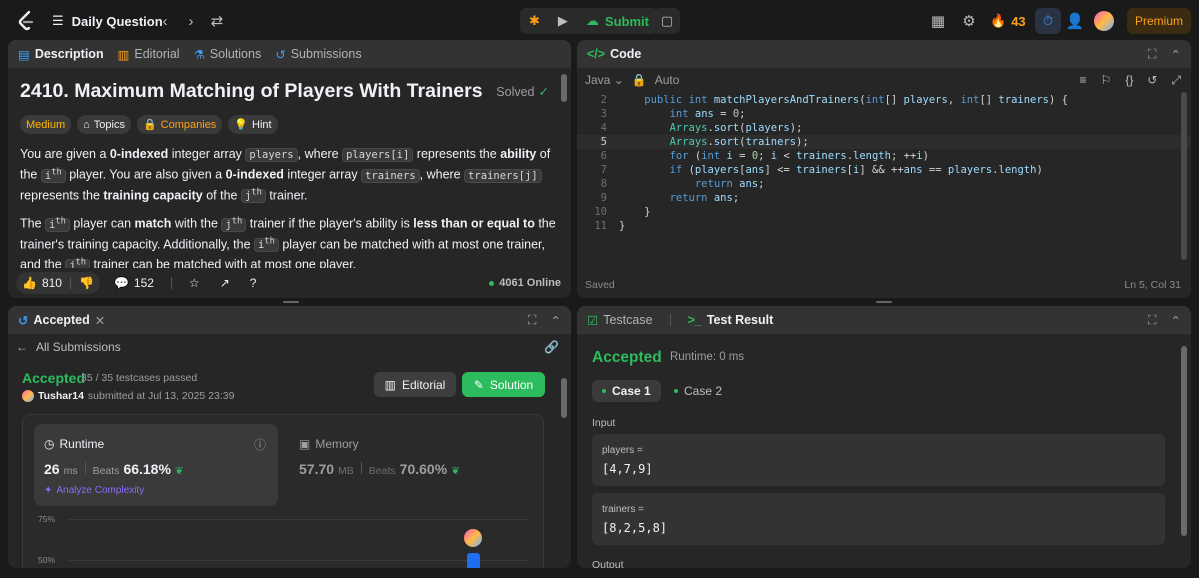  Describe the element at coordinates (620, 320) in the screenshot. I see `tab-testcase: ☑ Testcase` at that location.